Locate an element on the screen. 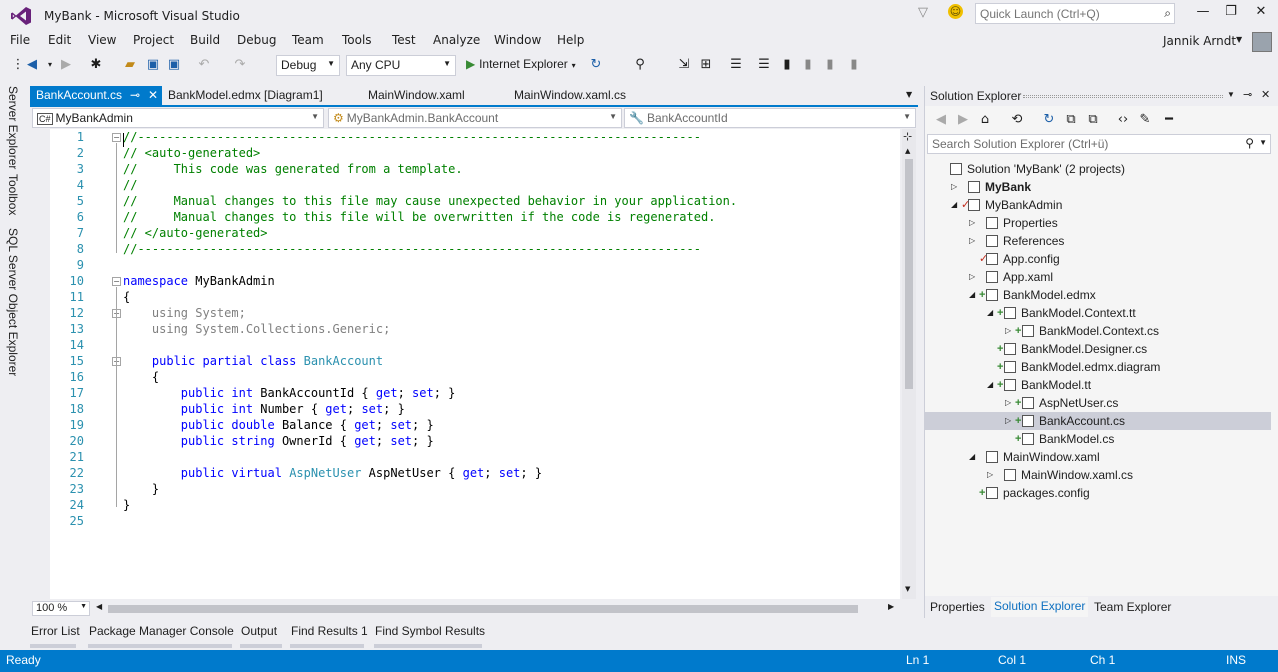  tab-error-list: Error List is located at coordinates (55, 631).